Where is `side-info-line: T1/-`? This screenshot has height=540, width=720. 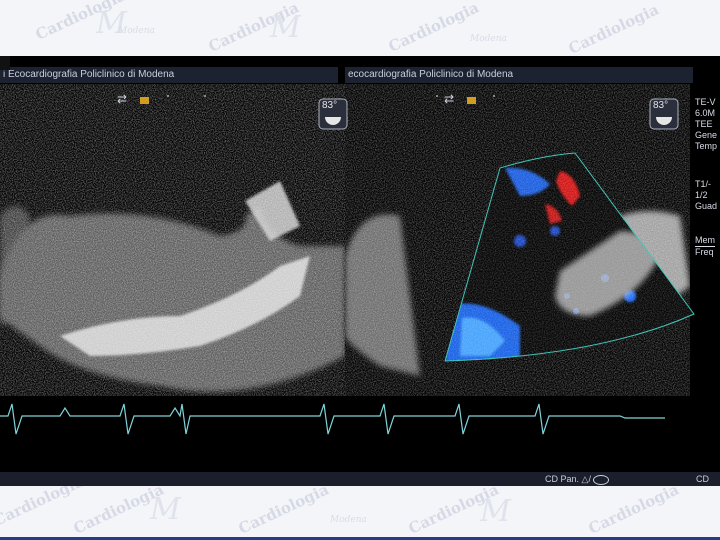
side-info-line: T1/- is located at coordinates (703, 184).